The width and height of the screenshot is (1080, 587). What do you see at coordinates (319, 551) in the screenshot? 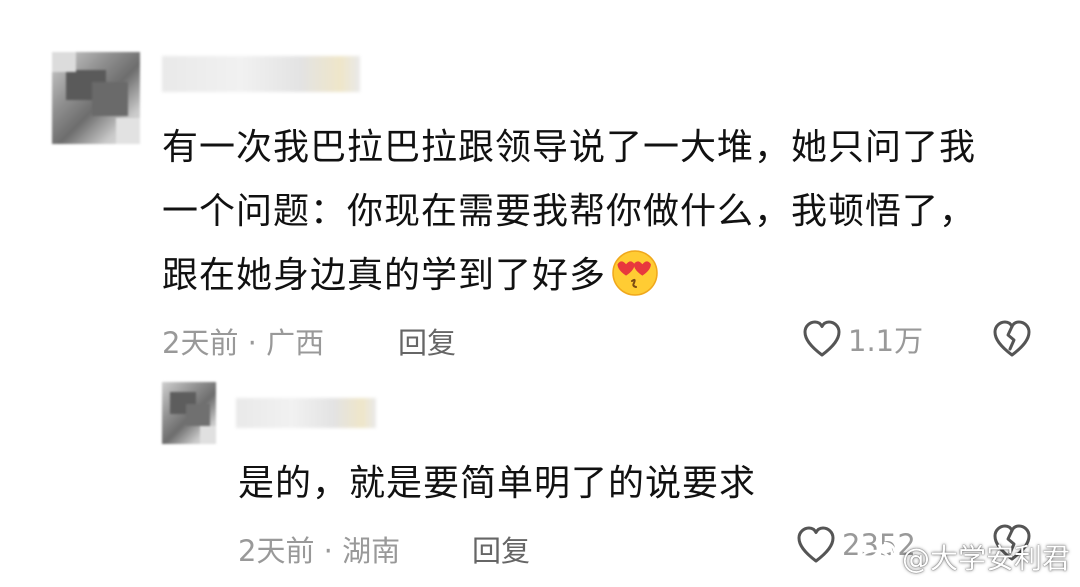
I see `reply-meta: 2天前 · 湖南` at bounding box center [319, 551].